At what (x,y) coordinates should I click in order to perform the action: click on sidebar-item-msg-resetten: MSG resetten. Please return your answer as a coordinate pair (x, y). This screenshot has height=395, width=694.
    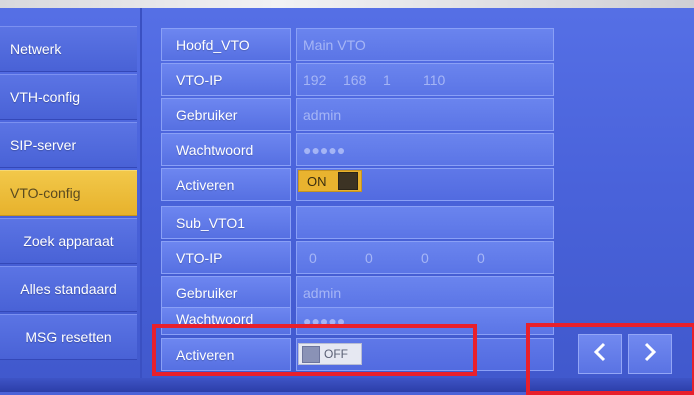
    Looking at the image, I should click on (68, 337).